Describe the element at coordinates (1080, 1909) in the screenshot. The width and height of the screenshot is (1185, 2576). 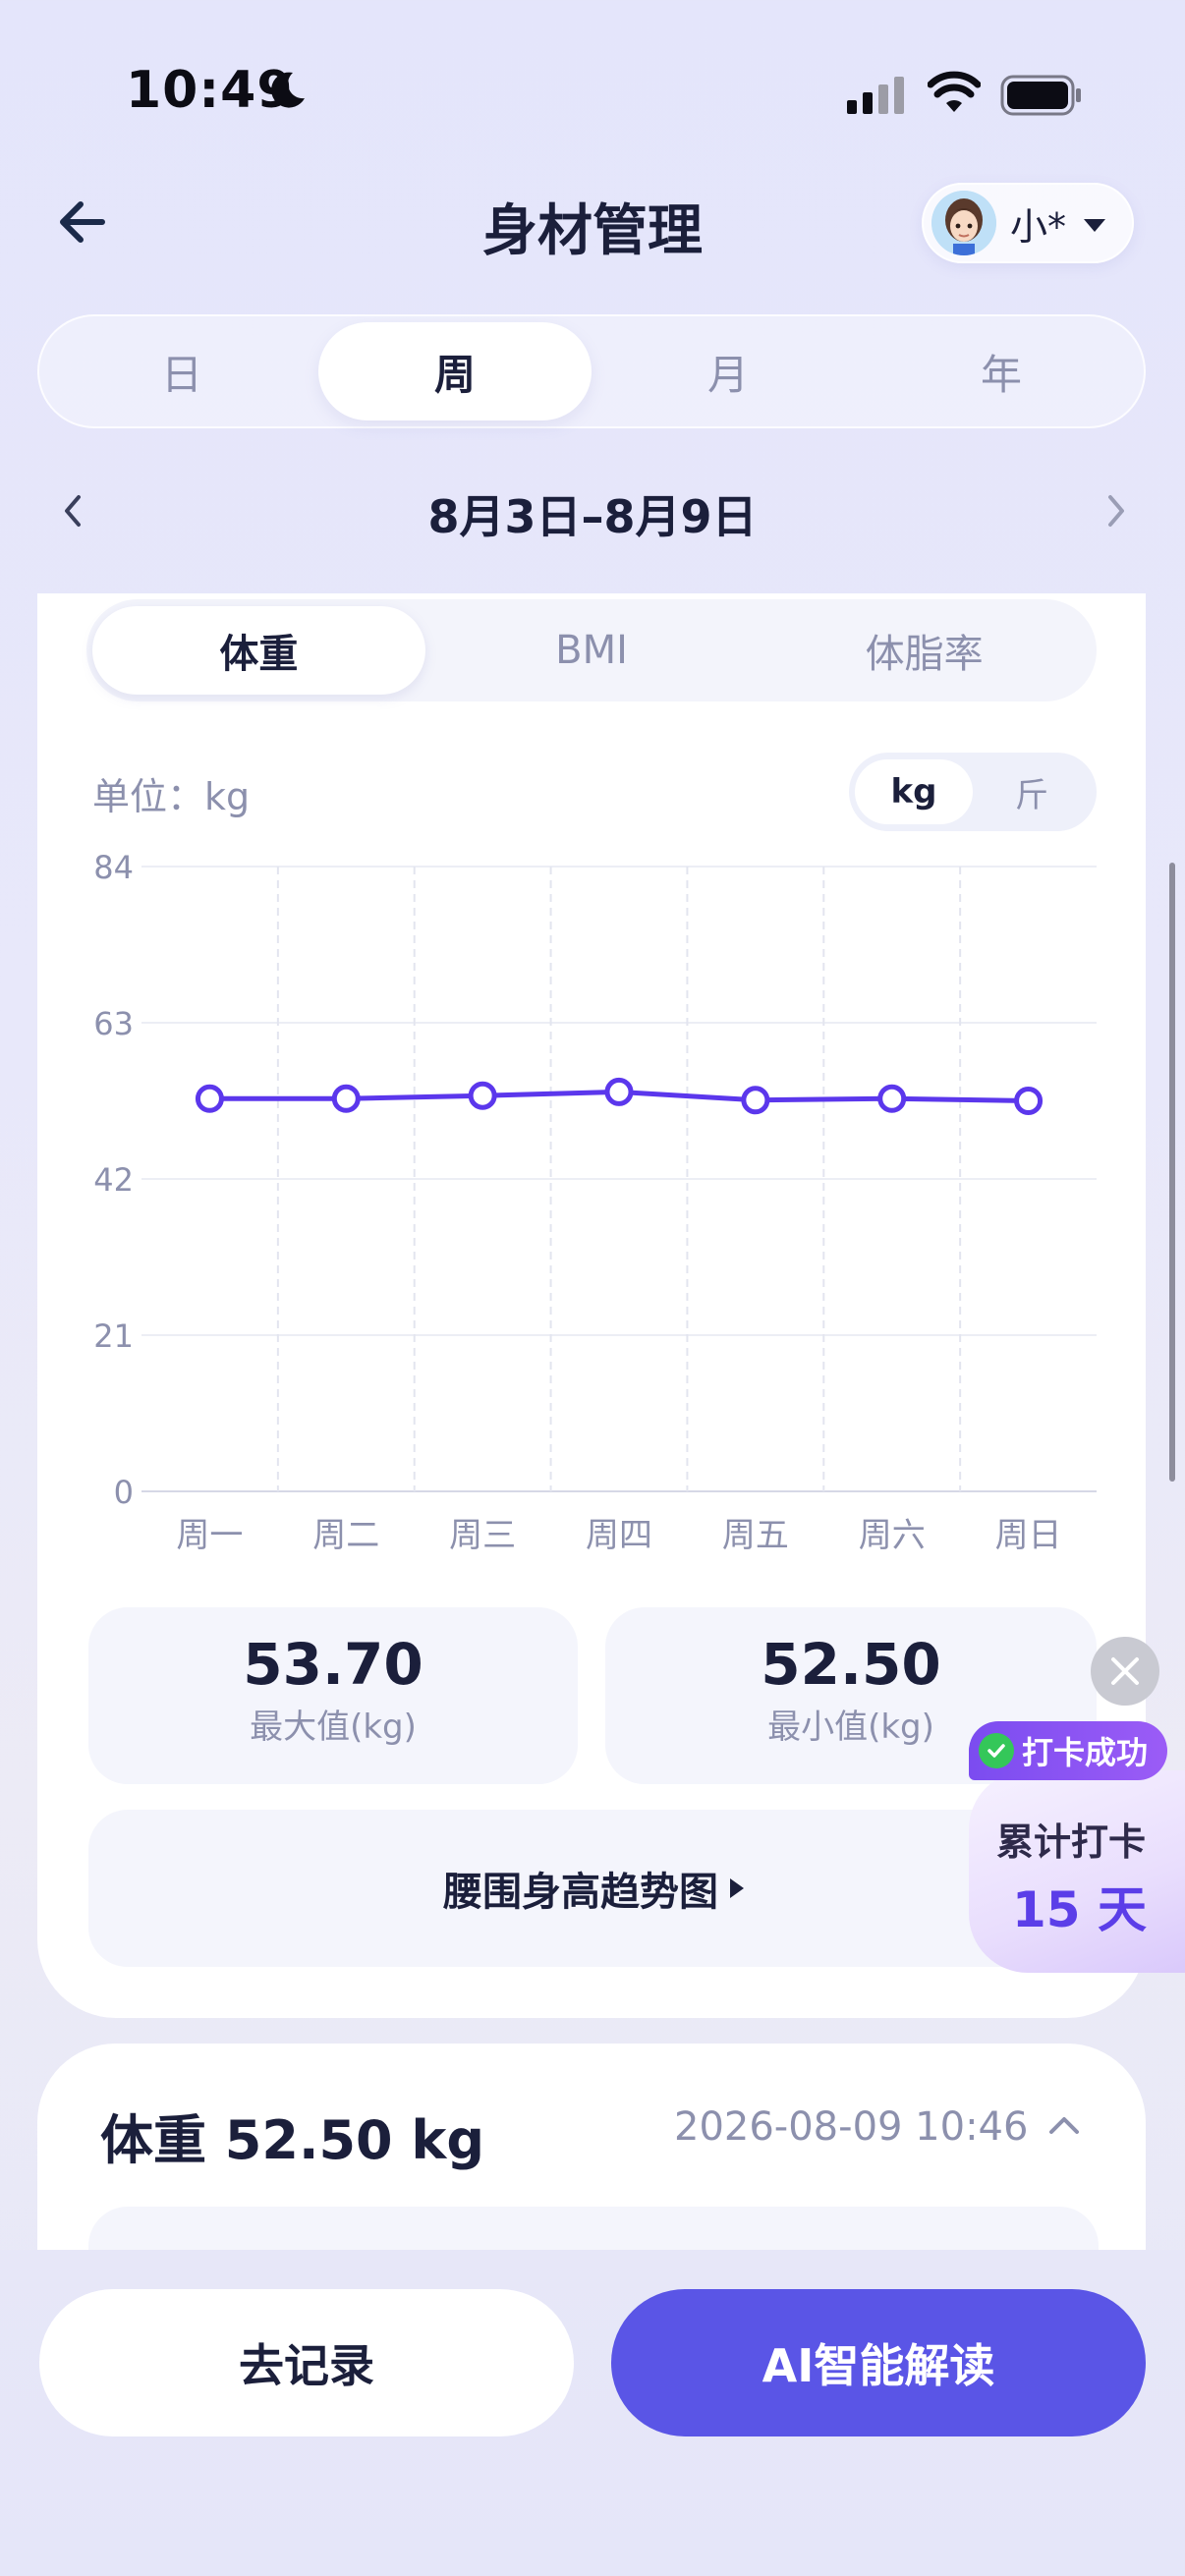
I see `badge-days: 15 天` at that location.